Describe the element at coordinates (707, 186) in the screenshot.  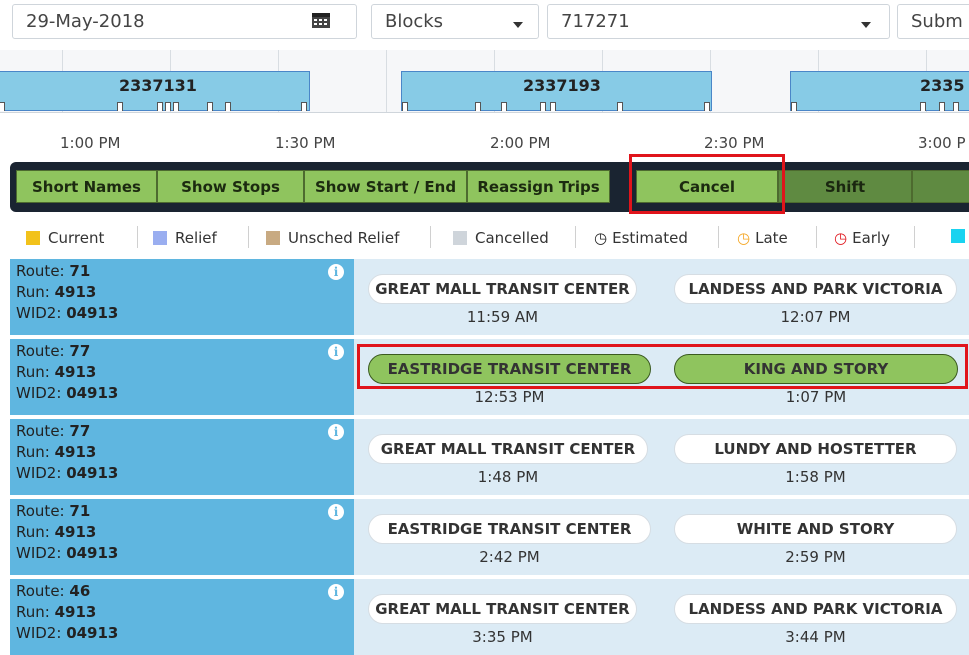
I see `cancel-button: Cancel` at that location.